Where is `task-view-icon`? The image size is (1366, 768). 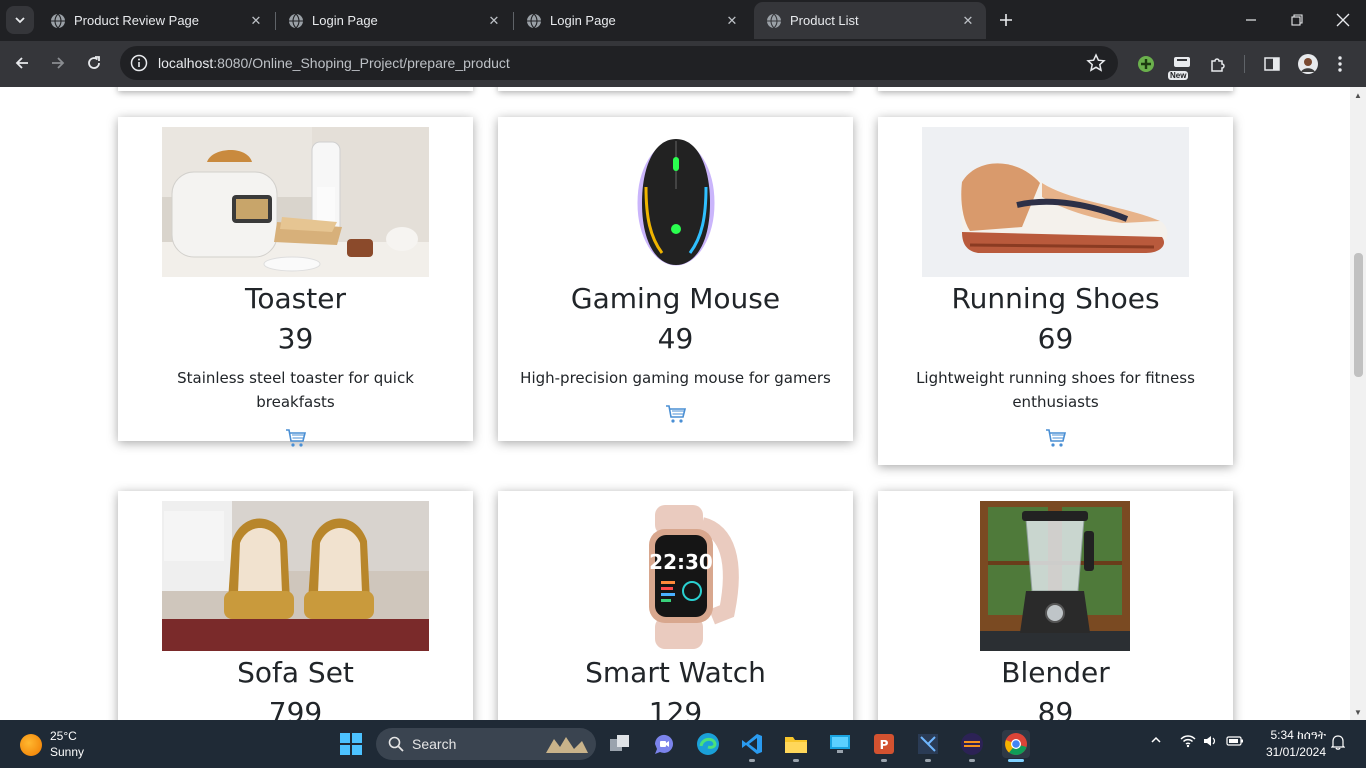 task-view-icon is located at coordinates (620, 744).